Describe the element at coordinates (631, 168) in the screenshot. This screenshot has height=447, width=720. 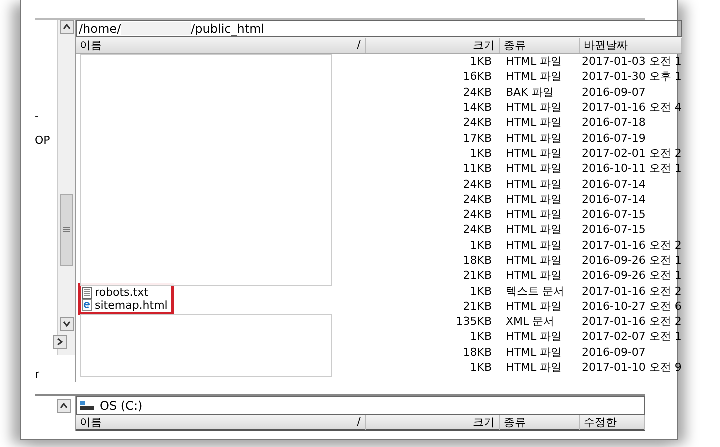
I see `modified-date: 2016-10-11 오전 1` at that location.